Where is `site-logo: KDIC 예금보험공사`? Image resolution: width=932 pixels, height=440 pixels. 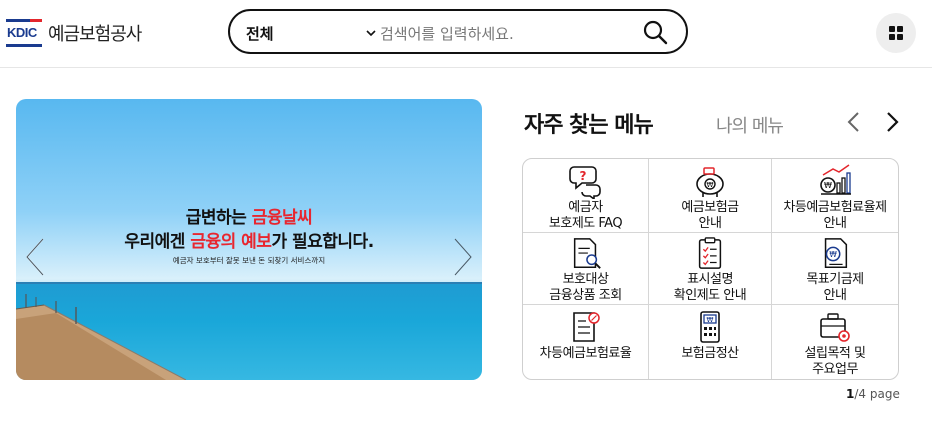
site-logo: KDIC 예금보험공사 is located at coordinates (74, 33).